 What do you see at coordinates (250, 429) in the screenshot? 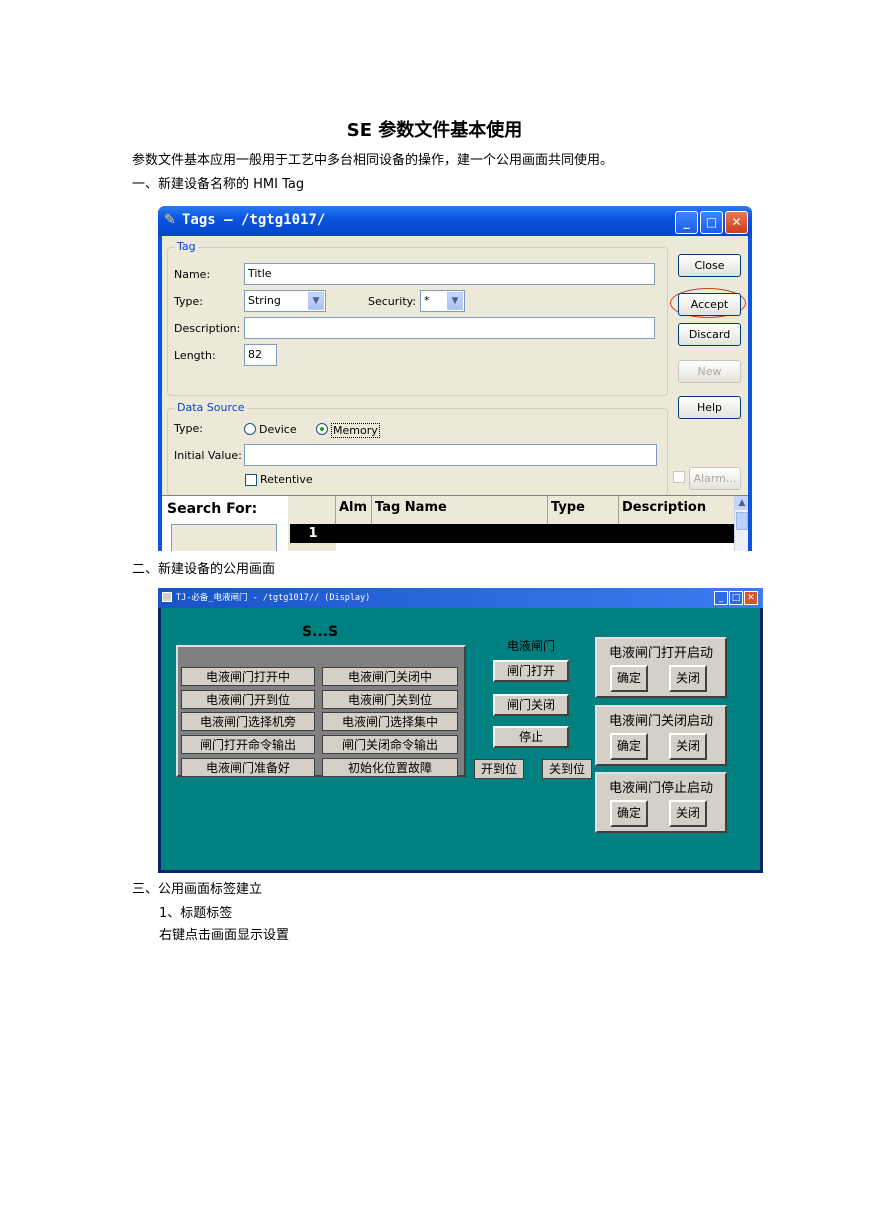
I see `device-radio` at bounding box center [250, 429].